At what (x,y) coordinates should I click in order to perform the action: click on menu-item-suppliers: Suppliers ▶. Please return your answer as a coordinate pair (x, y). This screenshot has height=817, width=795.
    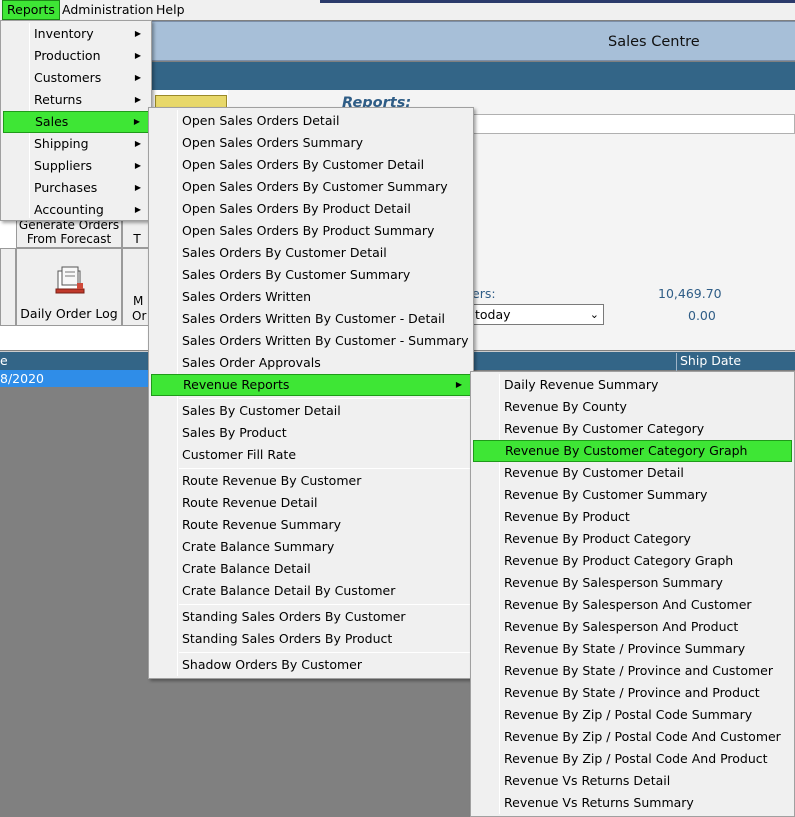
    Looking at the image, I should click on (76, 166).